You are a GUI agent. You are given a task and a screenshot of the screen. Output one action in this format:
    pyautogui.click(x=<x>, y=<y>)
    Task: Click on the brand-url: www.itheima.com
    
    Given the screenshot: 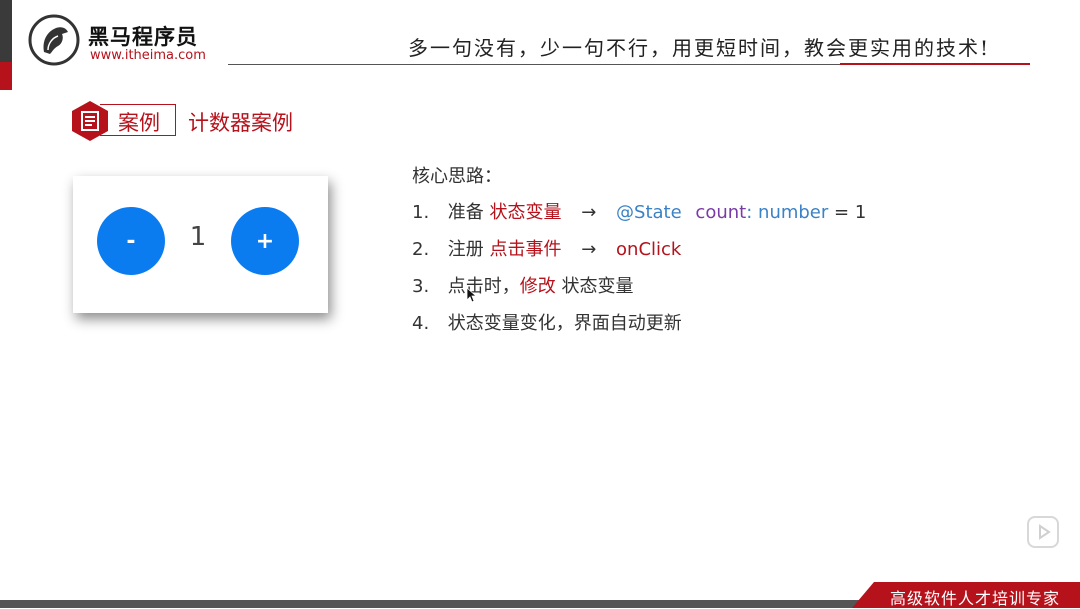 What is the action you would take?
    pyautogui.click(x=148, y=55)
    